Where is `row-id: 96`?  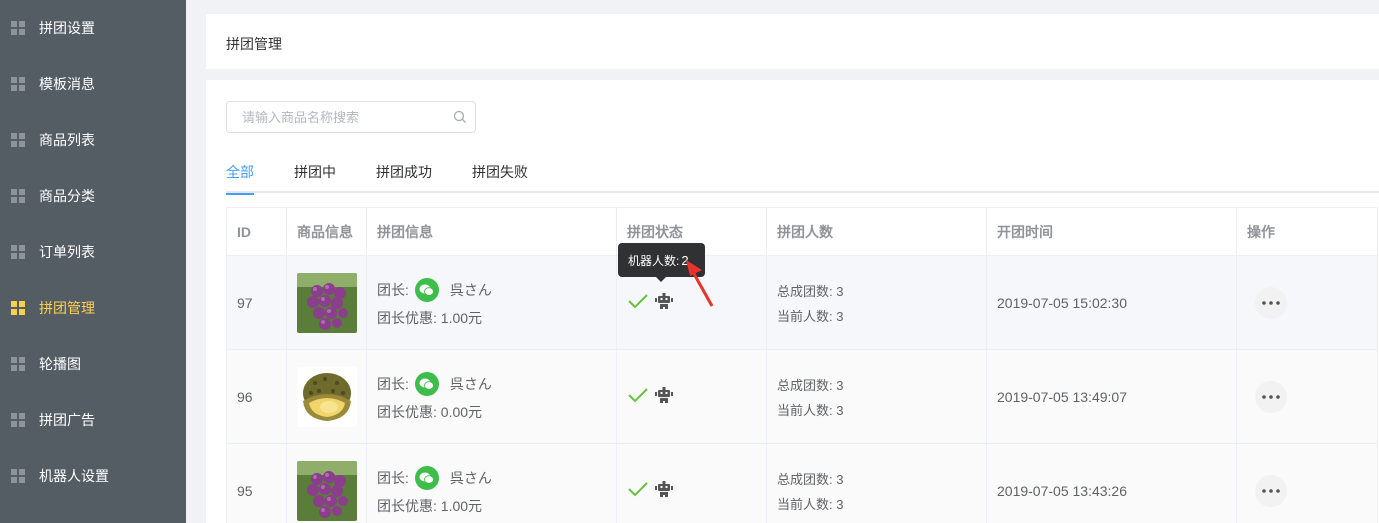 row-id: 96 is located at coordinates (257, 396).